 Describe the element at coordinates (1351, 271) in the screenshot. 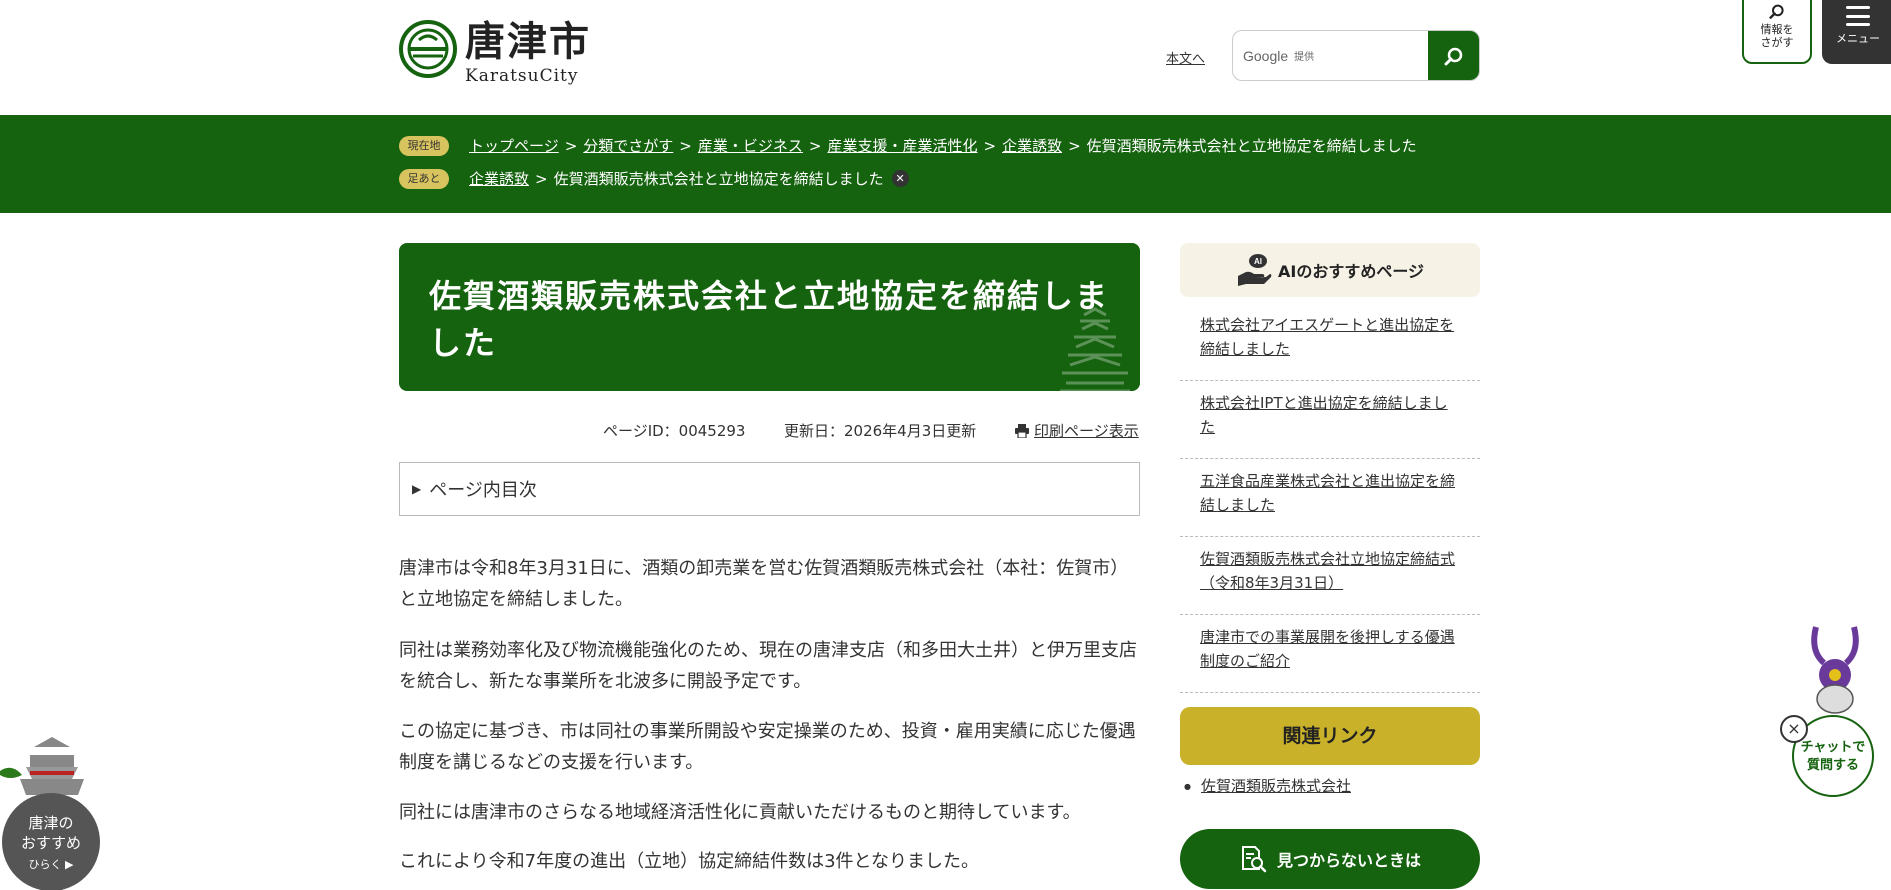

I see `ai-recommend-title: AIのおすすめページ` at that location.